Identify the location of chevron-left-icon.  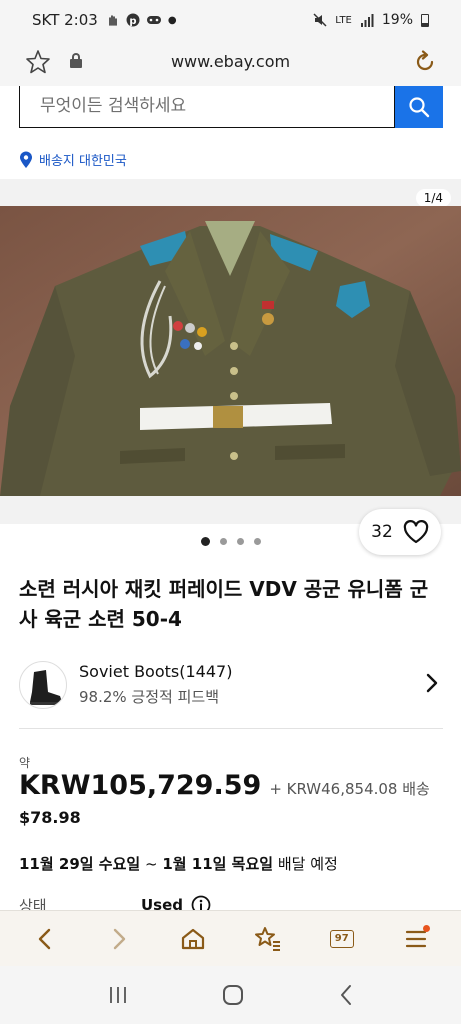
(44, 938).